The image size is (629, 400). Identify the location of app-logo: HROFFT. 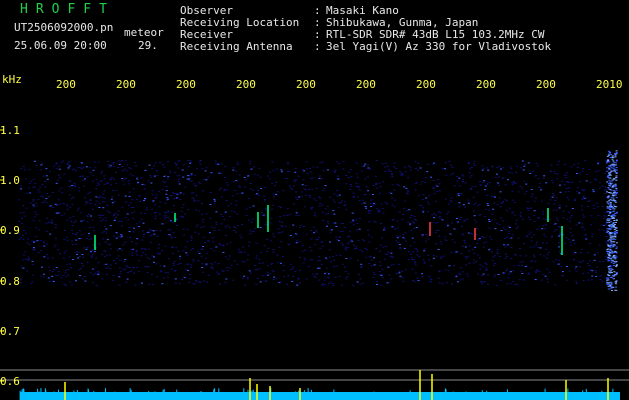
(67, 9).